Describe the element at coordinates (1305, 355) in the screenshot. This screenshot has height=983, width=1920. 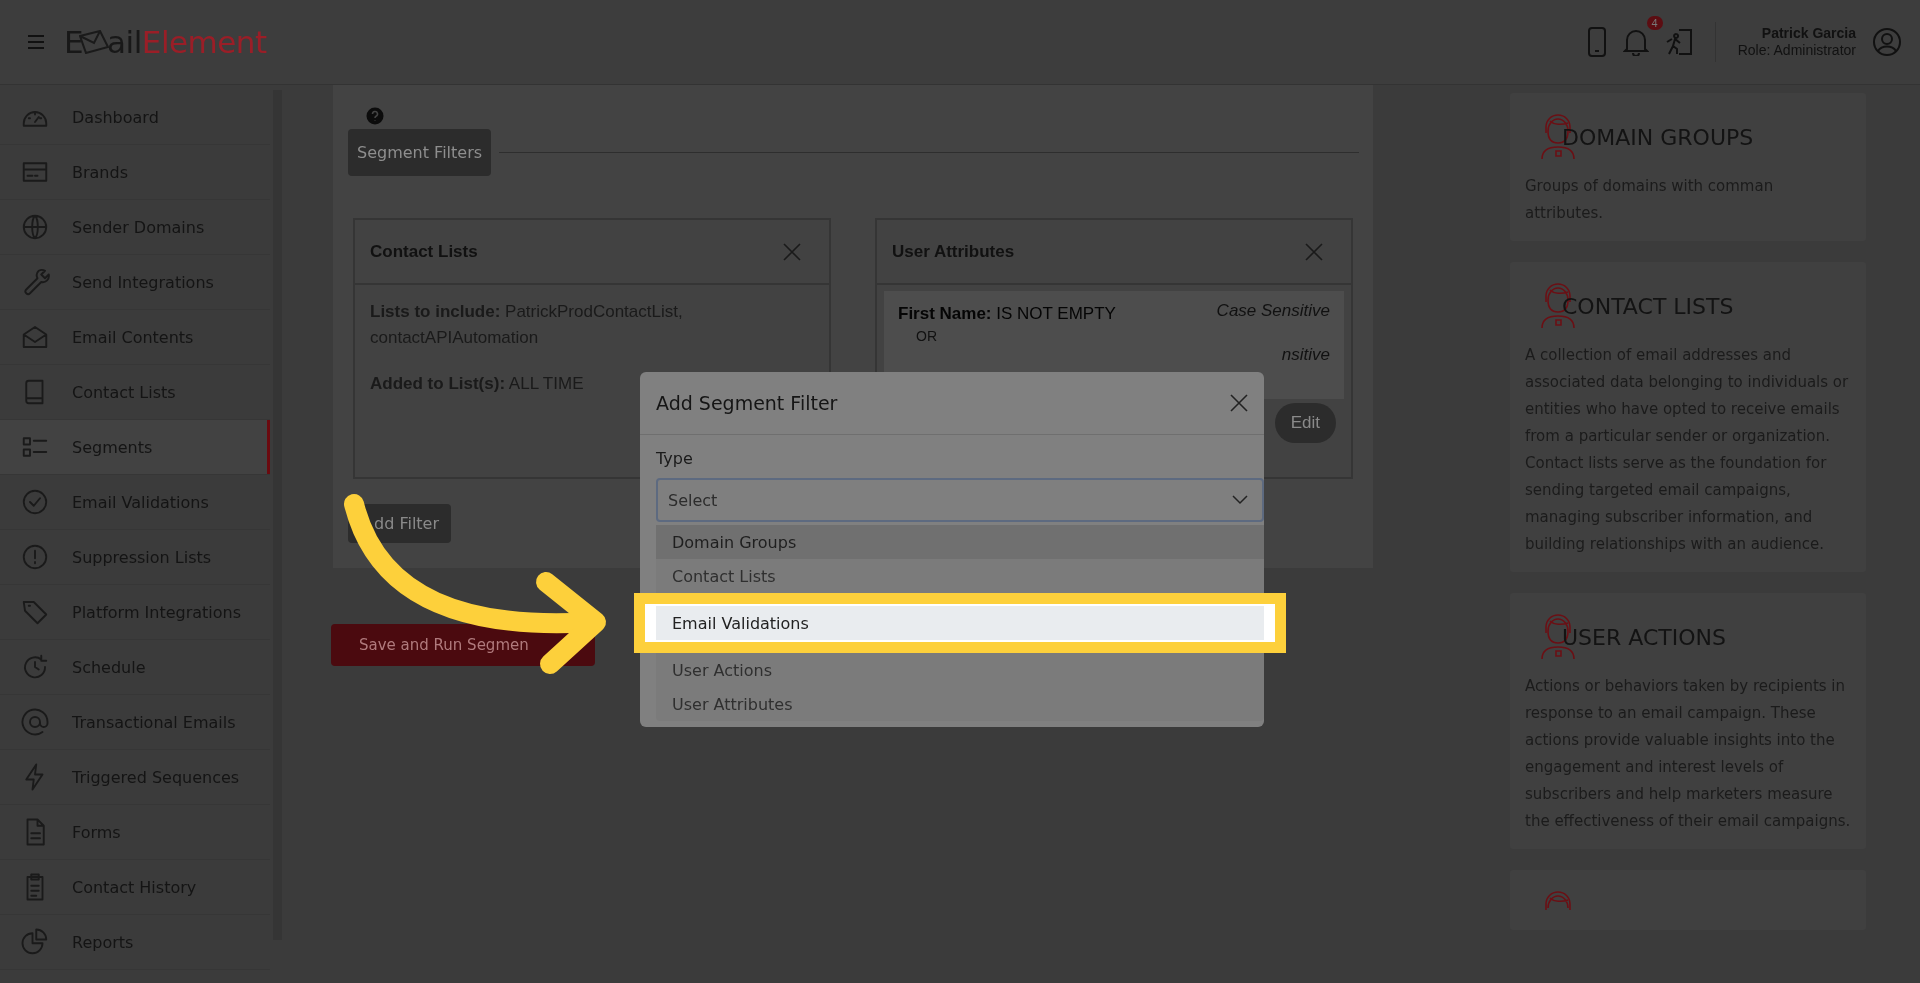
I see `case-sensitive-label: nsitive` at that location.